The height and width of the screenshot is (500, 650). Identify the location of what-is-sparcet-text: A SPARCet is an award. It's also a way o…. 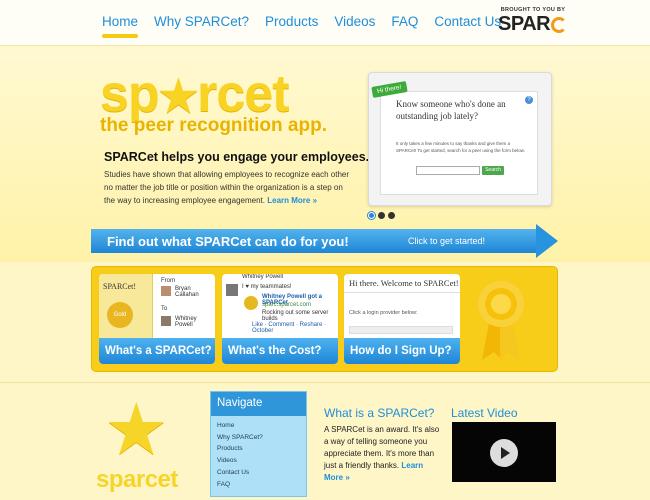
(383, 454).